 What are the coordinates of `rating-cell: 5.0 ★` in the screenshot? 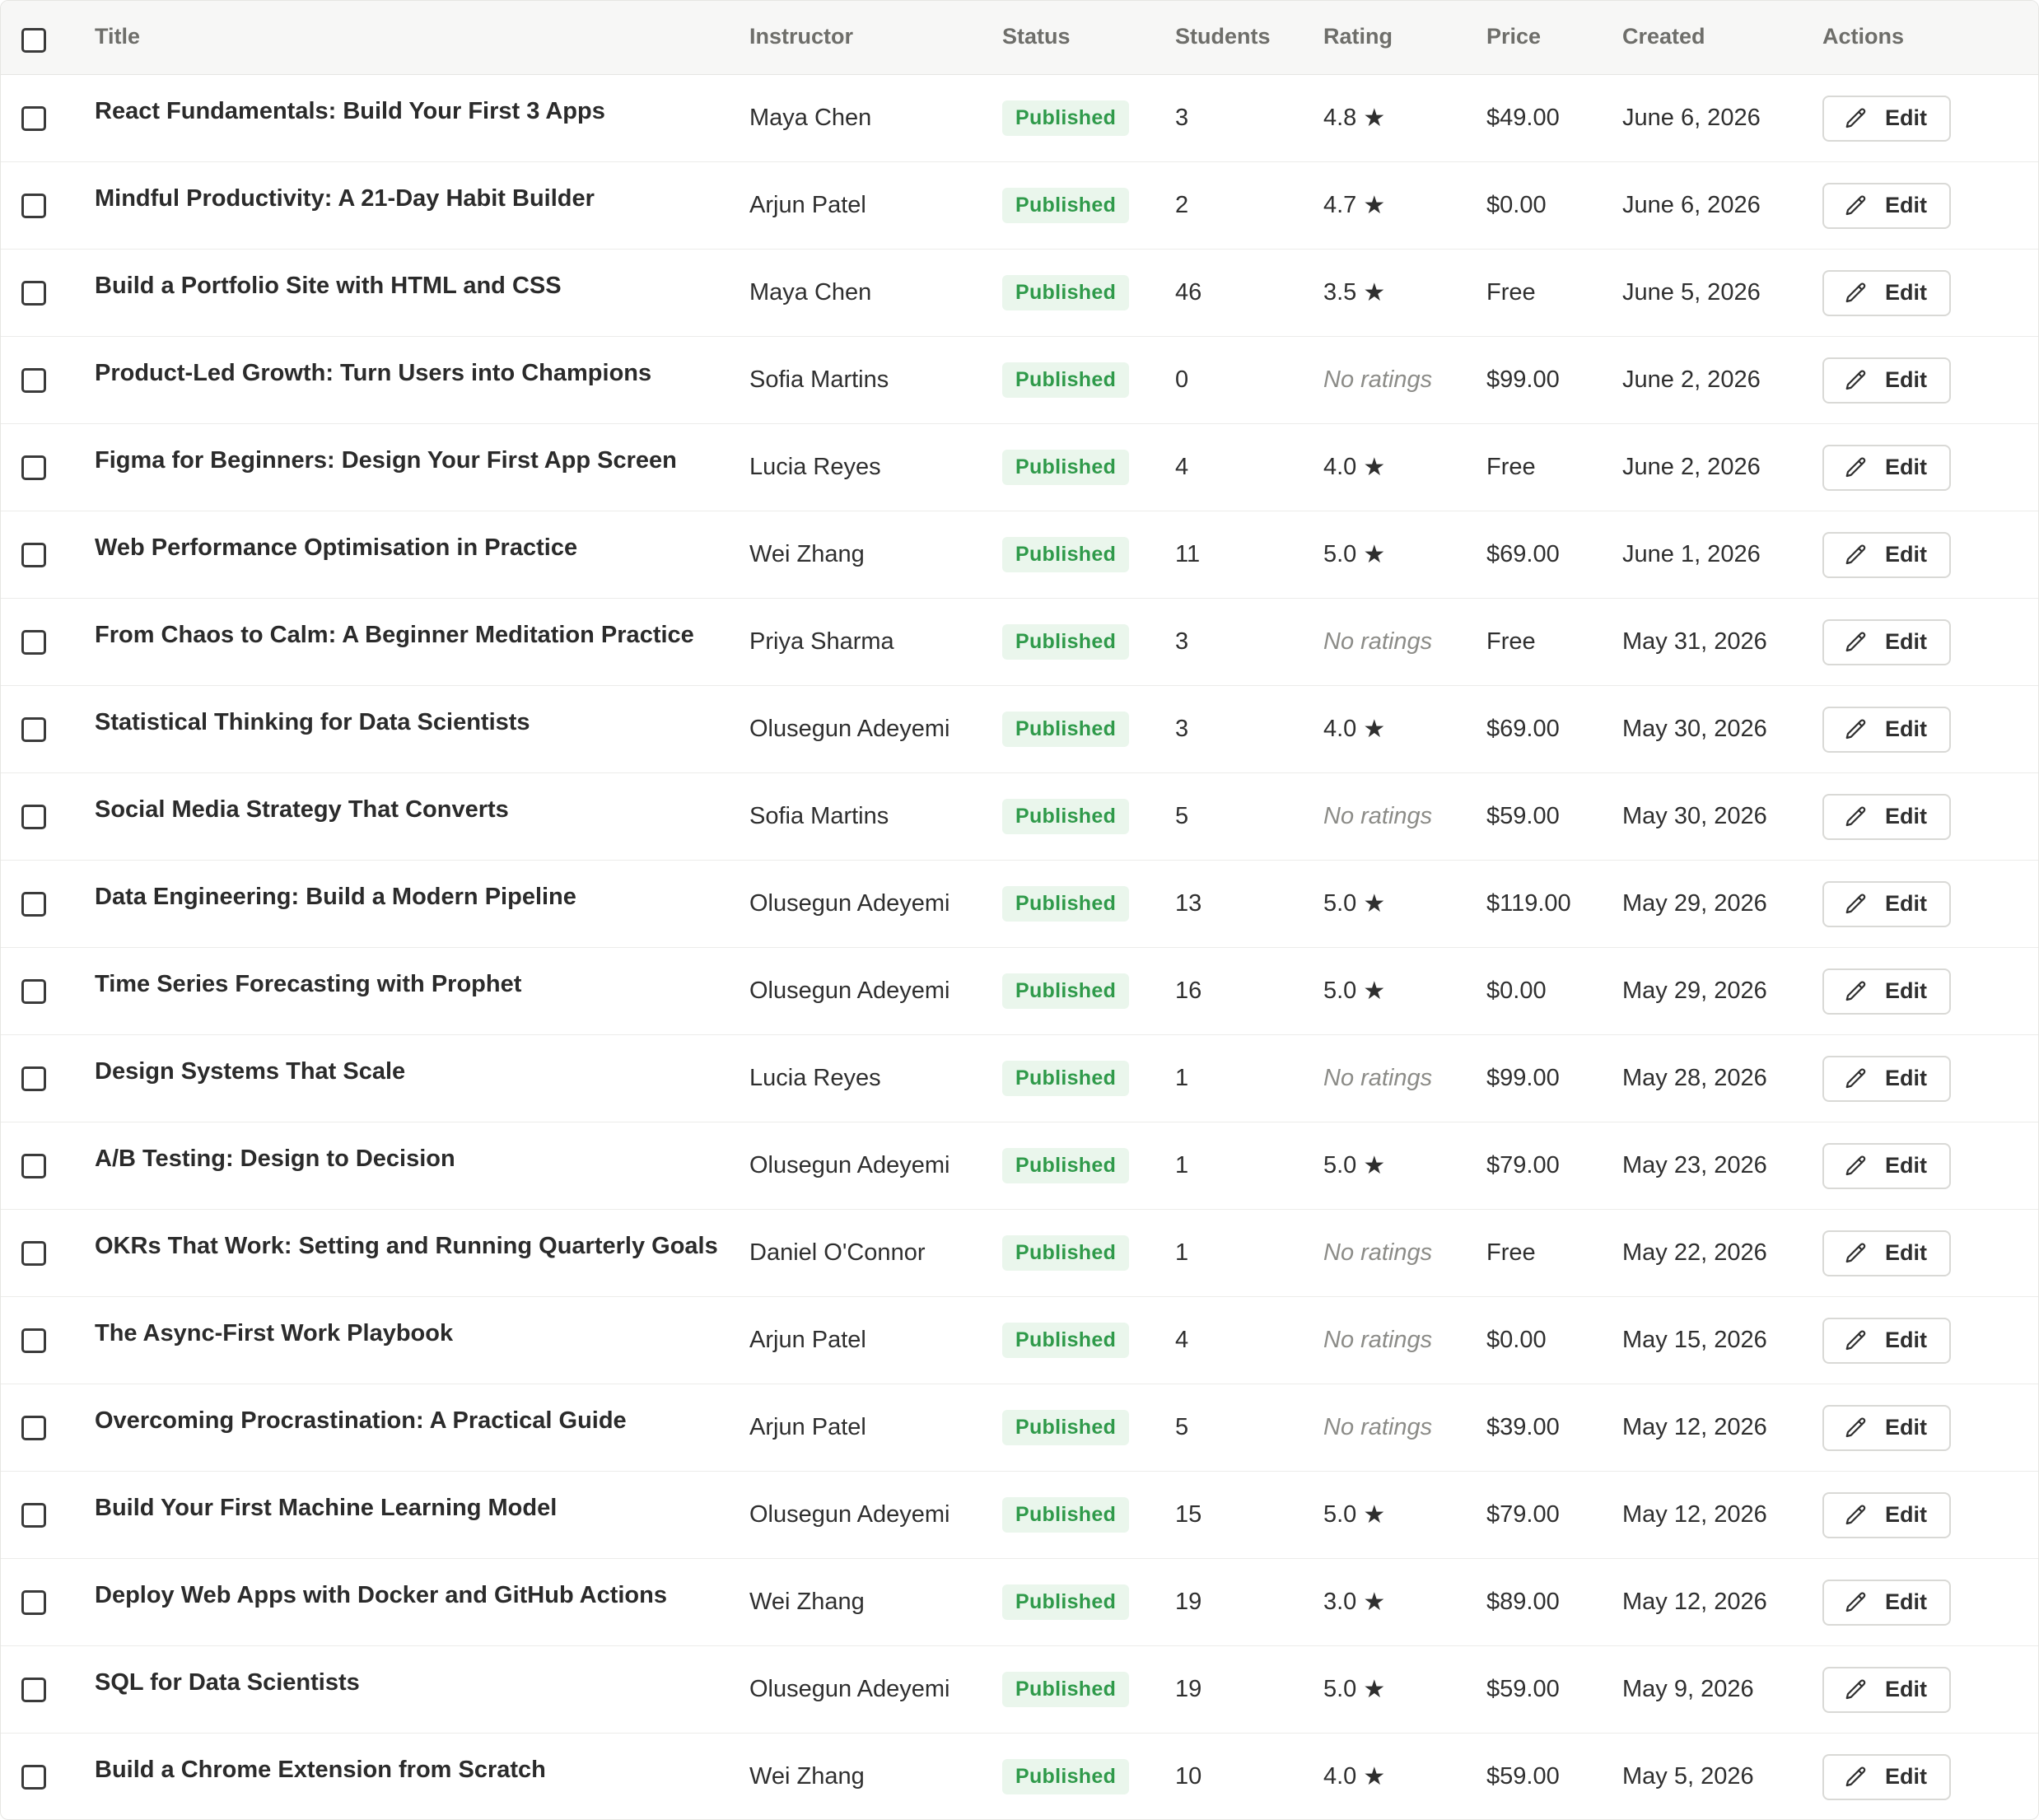 It's located at (1354, 554).